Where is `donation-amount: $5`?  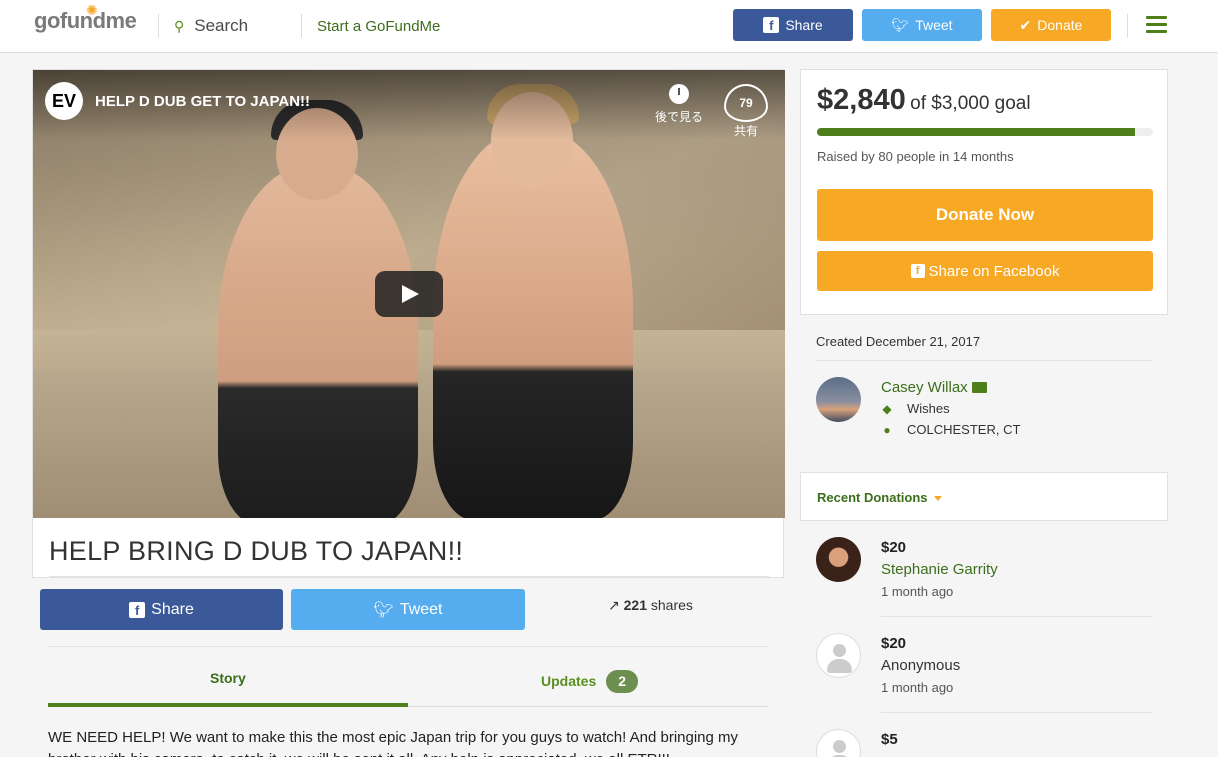
donation-amount: $5 is located at coordinates (889, 739).